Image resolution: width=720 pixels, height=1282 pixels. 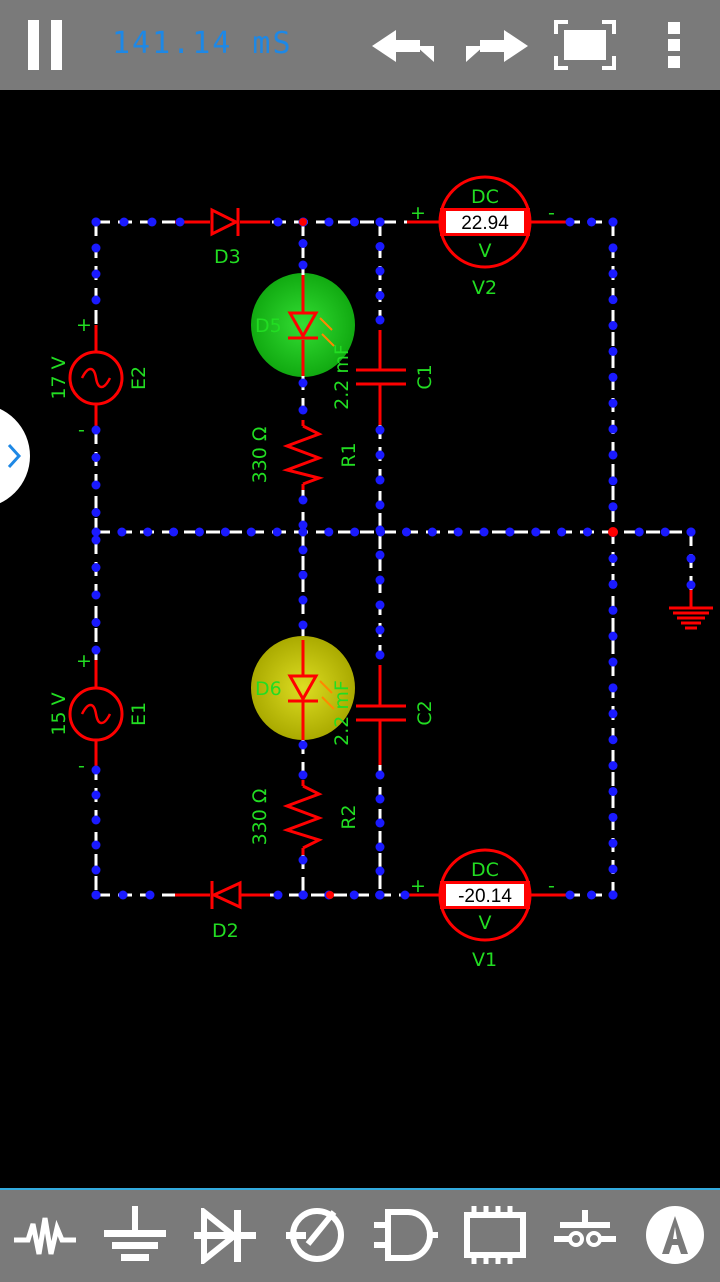 I want to click on transistor-category-icon, so click(x=317, y=1235).